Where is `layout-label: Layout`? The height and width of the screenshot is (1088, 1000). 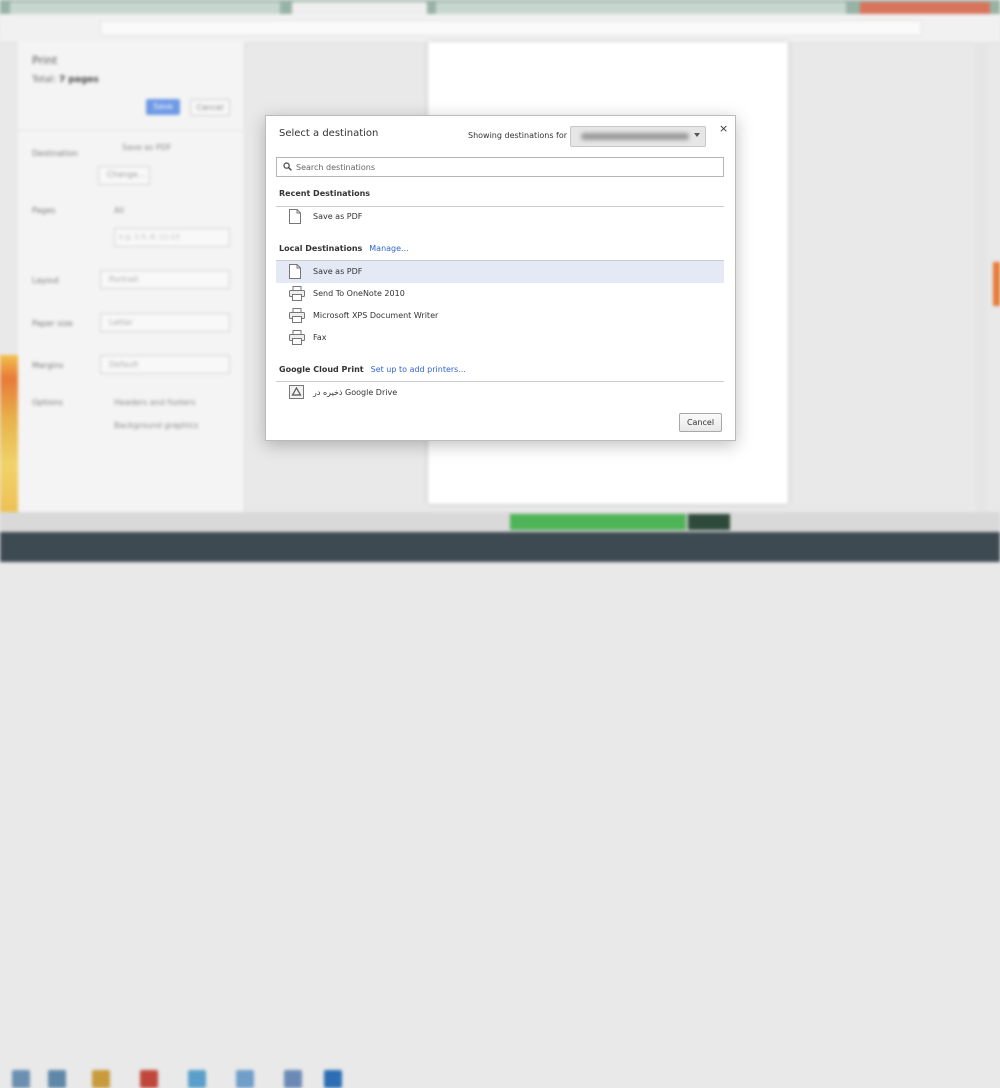 layout-label: Layout is located at coordinates (46, 280).